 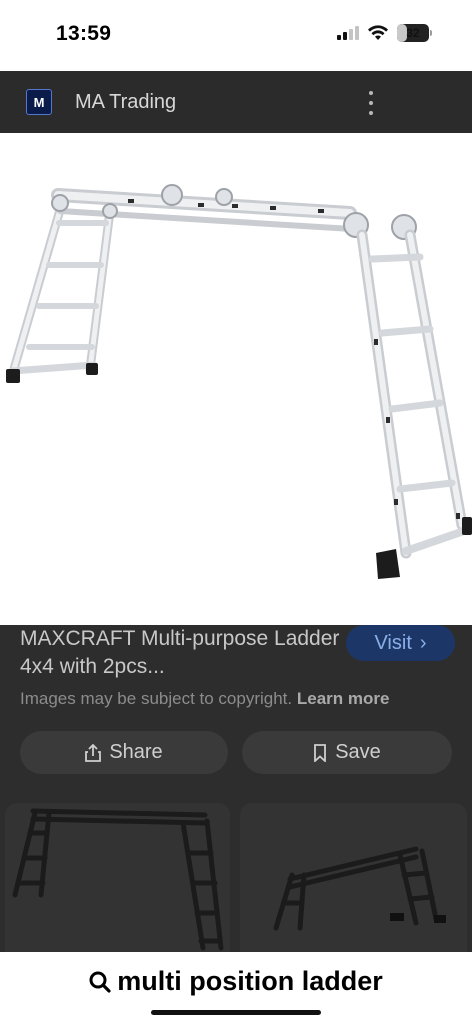 I want to click on search-bar: multi position ladder, so click(x=236, y=988).